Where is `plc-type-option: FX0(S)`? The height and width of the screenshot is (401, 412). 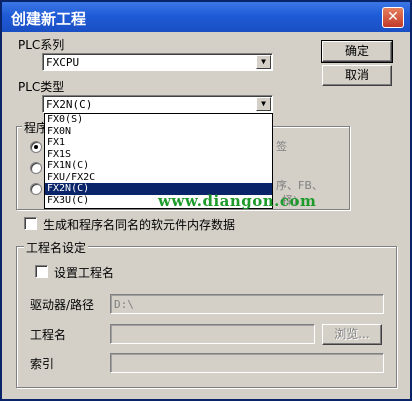
plc-type-option: FX0(S) is located at coordinates (158, 120).